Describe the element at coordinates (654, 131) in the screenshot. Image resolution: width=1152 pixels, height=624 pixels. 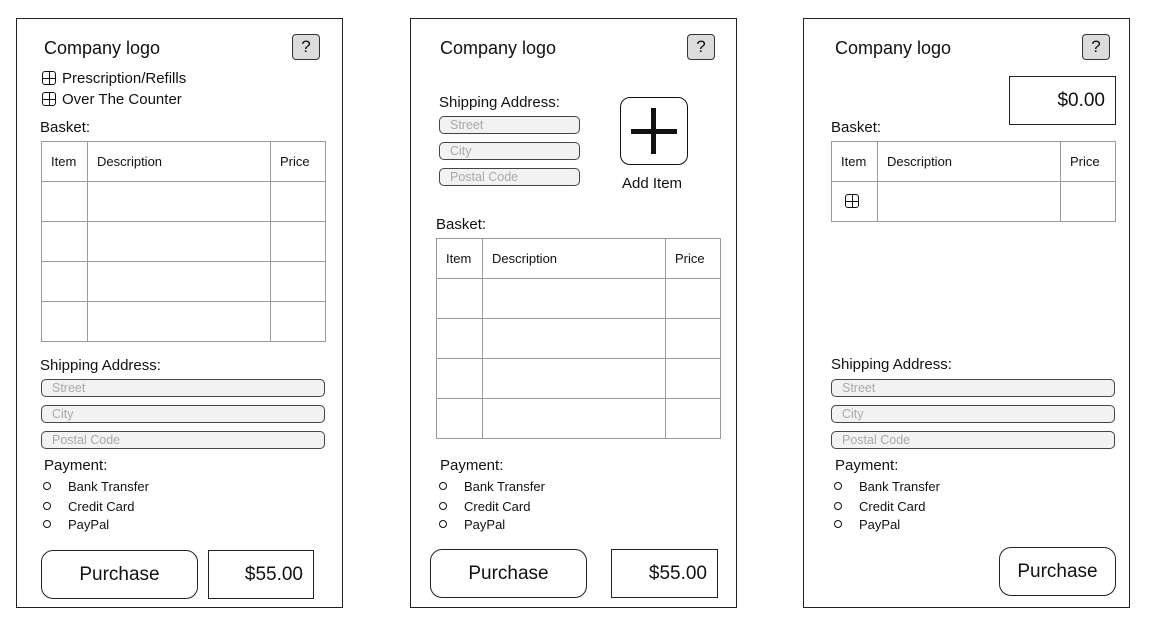
I see `add-item-icon` at that location.